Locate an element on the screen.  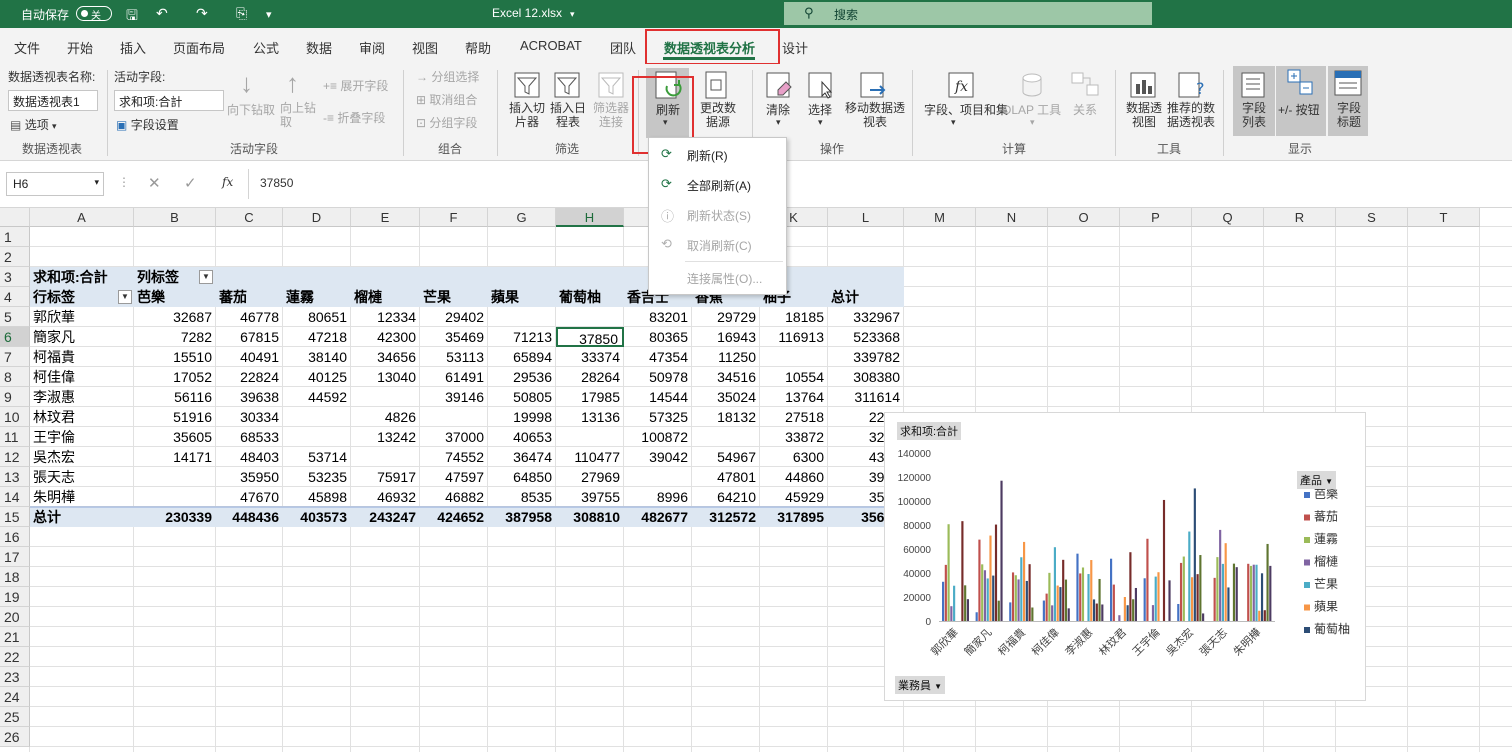
tab-data: 数据 is located at coordinates (319, 47).